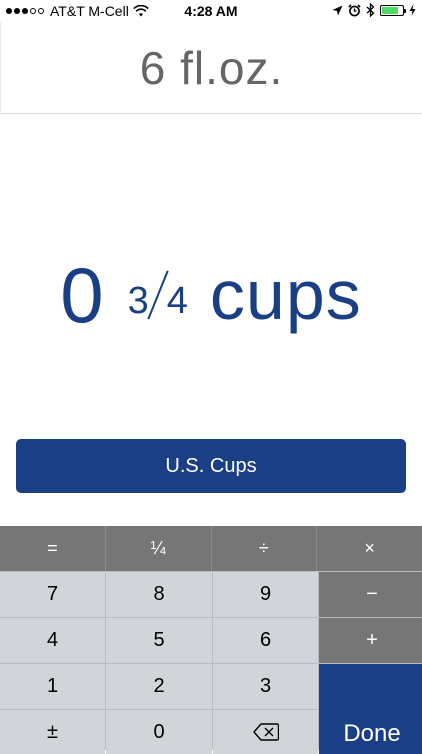  What do you see at coordinates (369, 548) in the screenshot?
I see `multiply-key: ×` at bounding box center [369, 548].